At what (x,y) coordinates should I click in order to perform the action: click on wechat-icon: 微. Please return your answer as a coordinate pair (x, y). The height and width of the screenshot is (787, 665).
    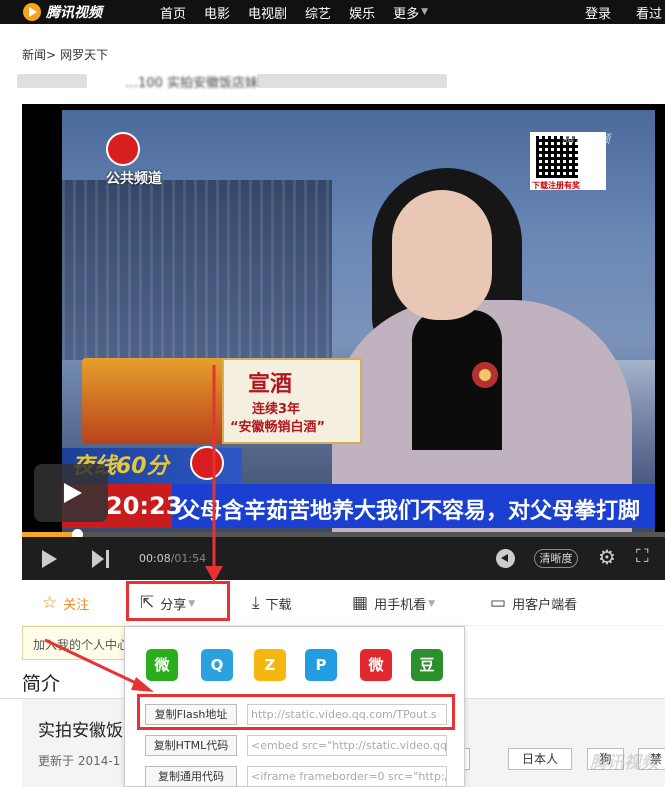
    Looking at the image, I should click on (162, 665).